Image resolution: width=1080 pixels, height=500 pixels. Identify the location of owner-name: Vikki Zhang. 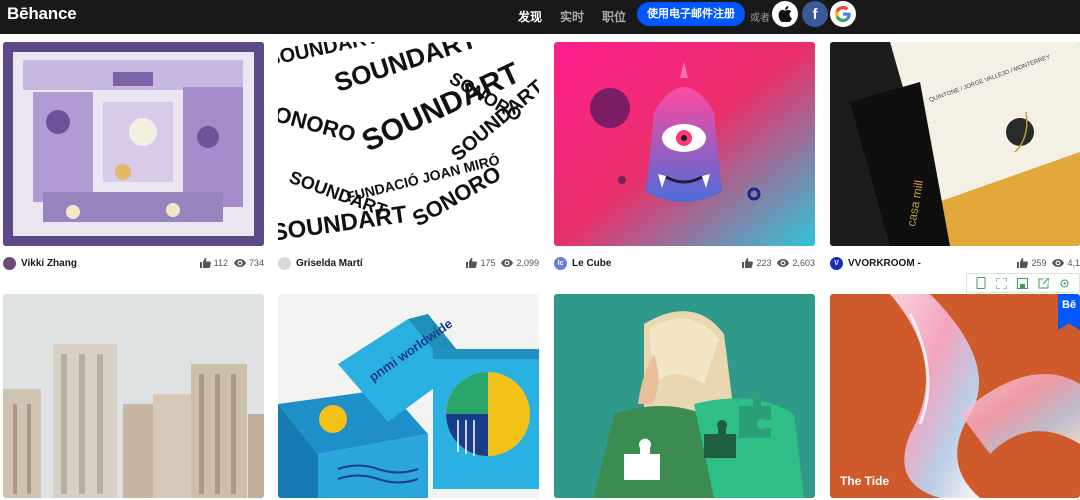
(107, 263).